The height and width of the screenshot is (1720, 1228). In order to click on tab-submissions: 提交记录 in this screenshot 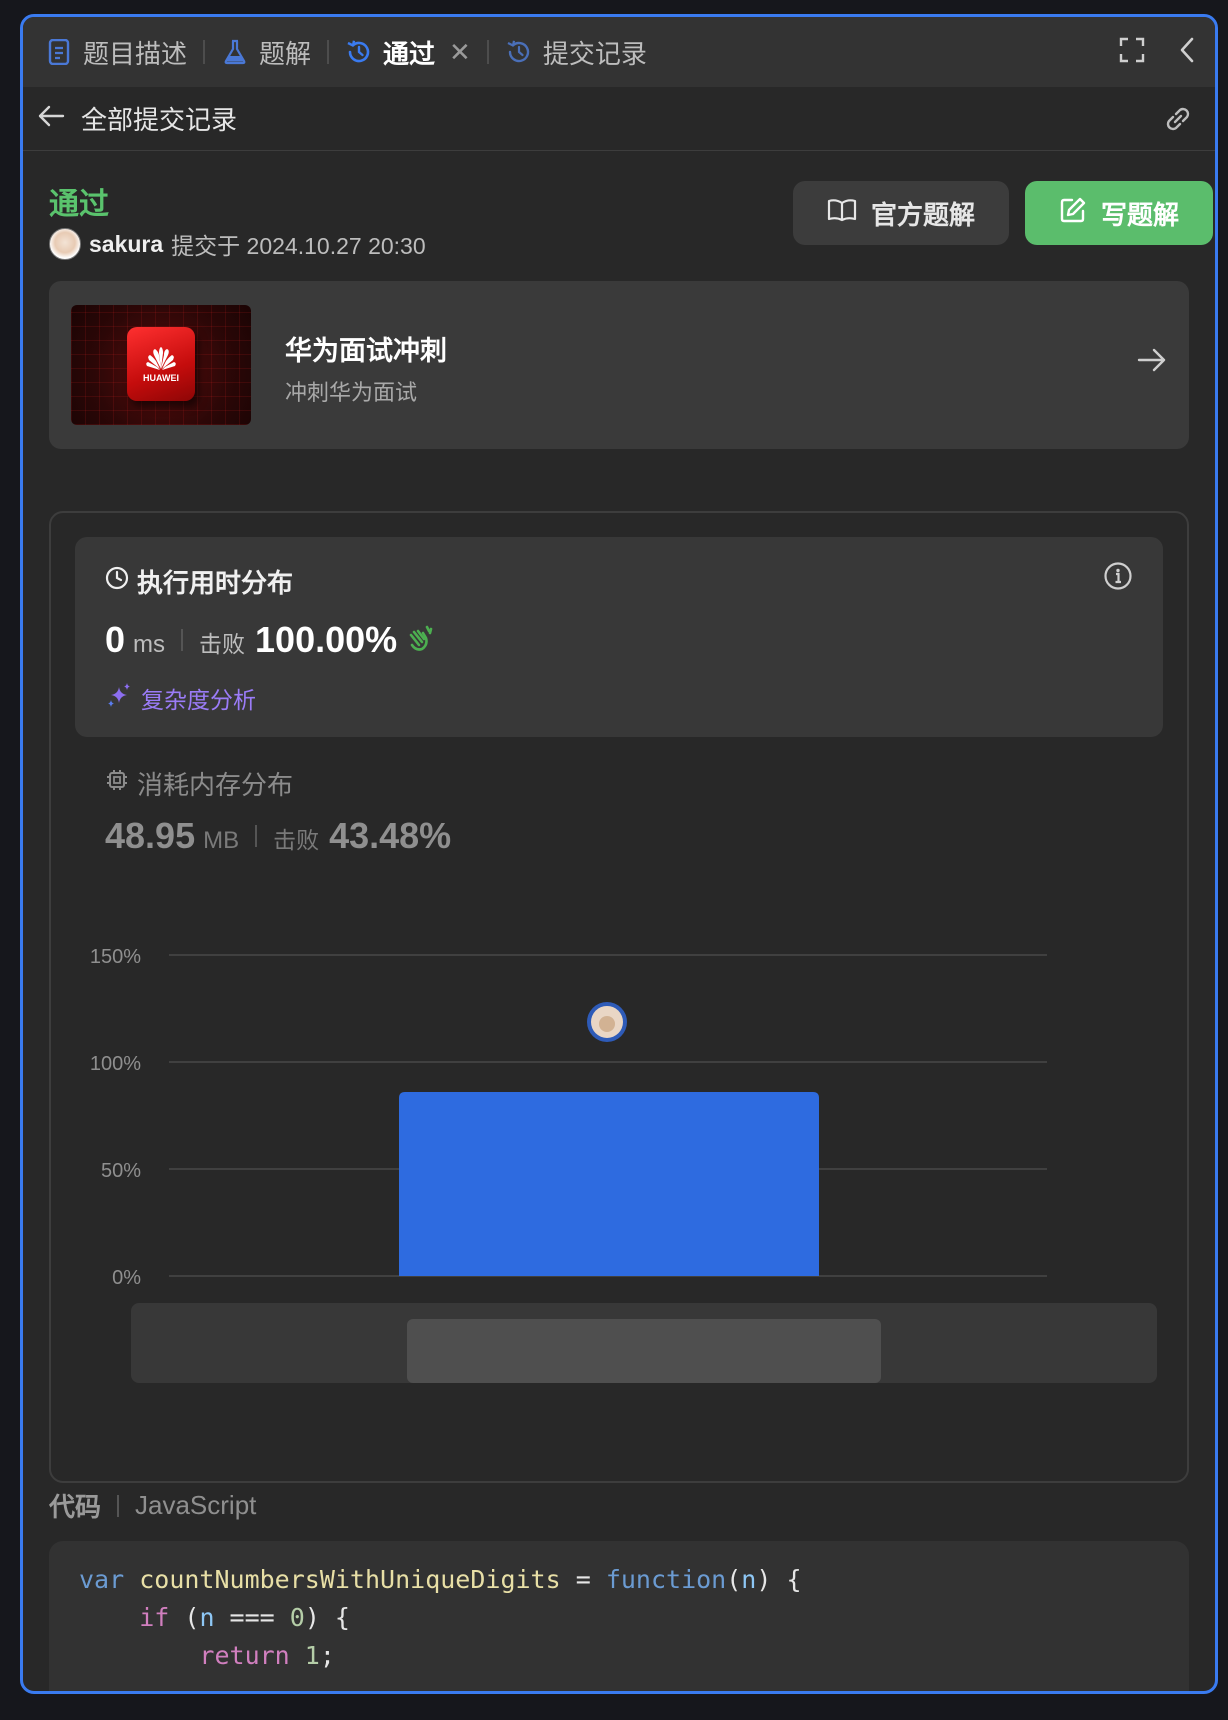, I will do `click(576, 52)`.